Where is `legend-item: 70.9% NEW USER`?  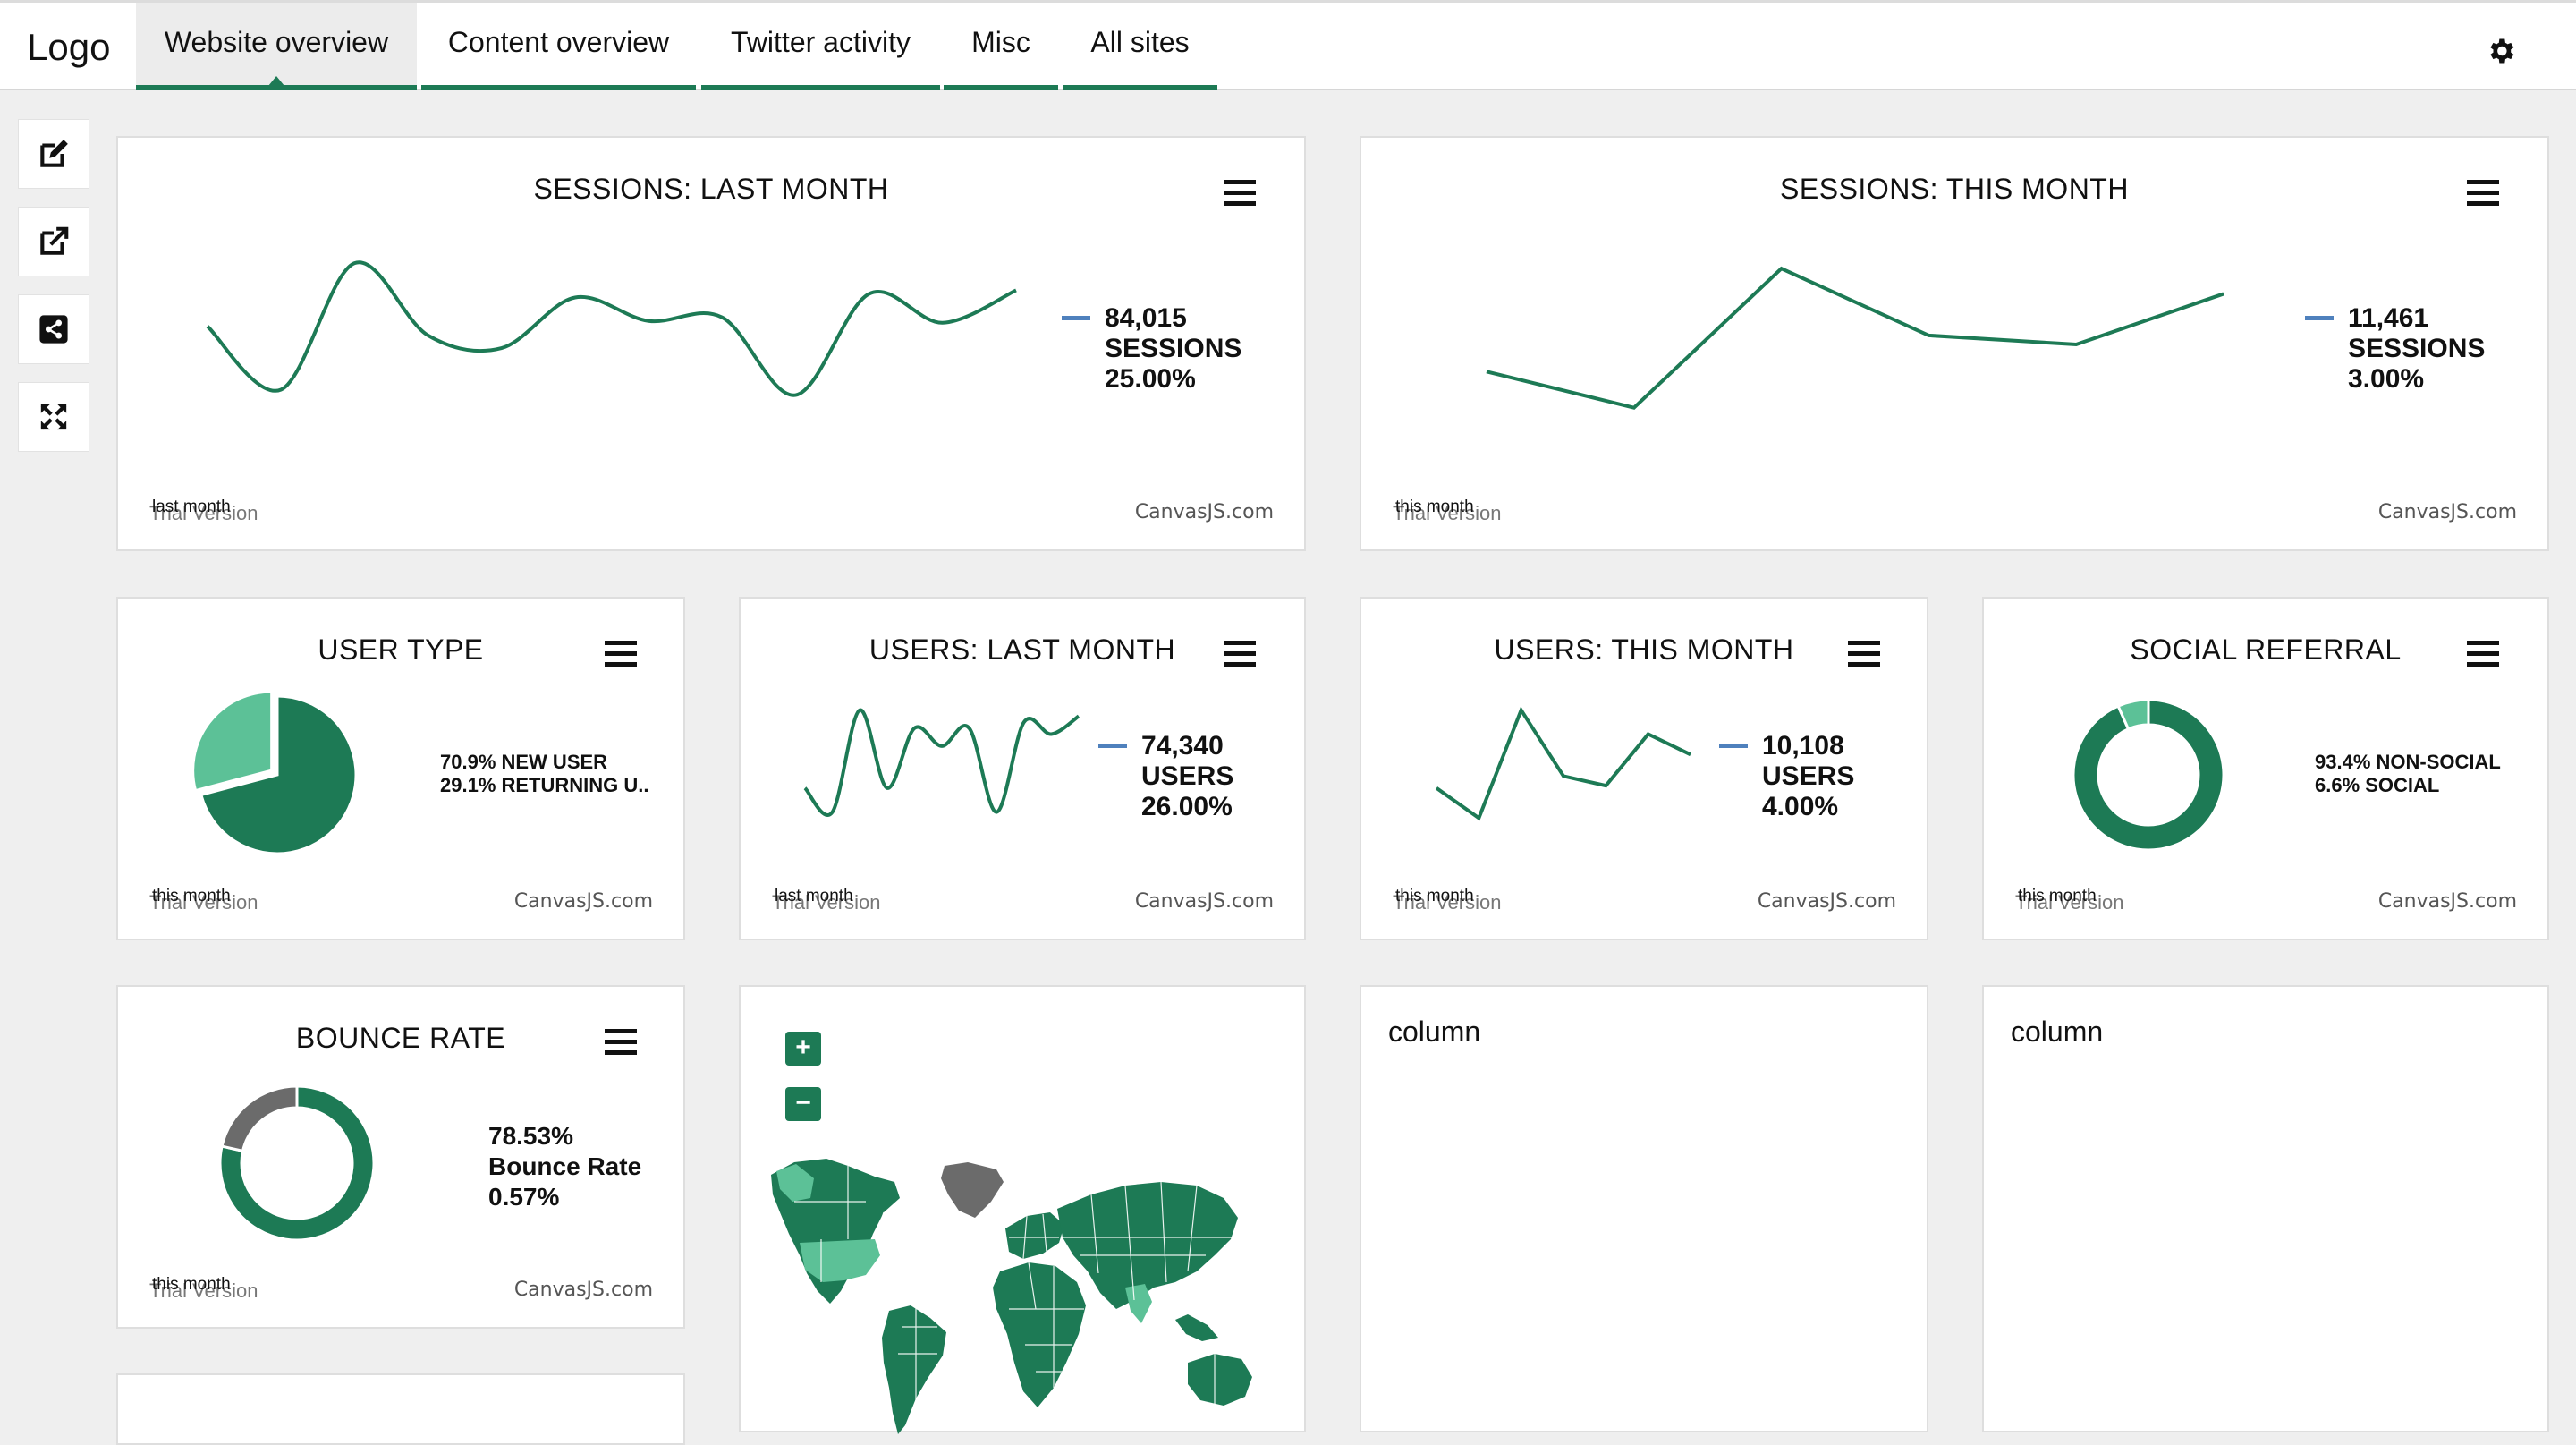
legend-item: 70.9% NEW USER is located at coordinates (524, 762).